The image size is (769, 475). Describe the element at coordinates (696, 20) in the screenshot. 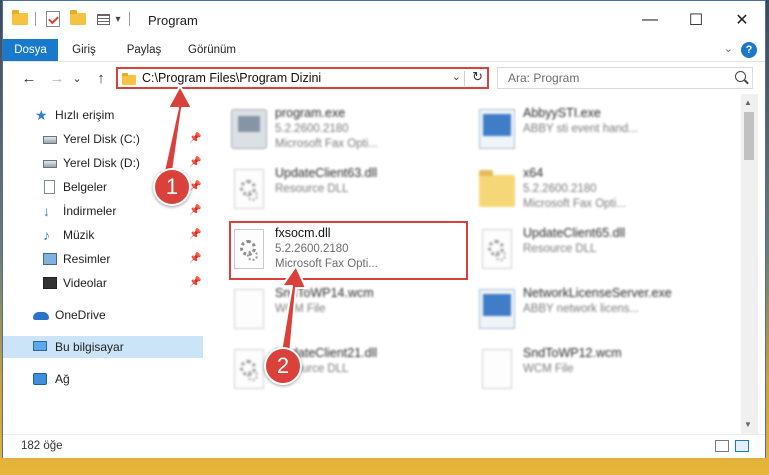

I see `maximize-button: ☐` at that location.